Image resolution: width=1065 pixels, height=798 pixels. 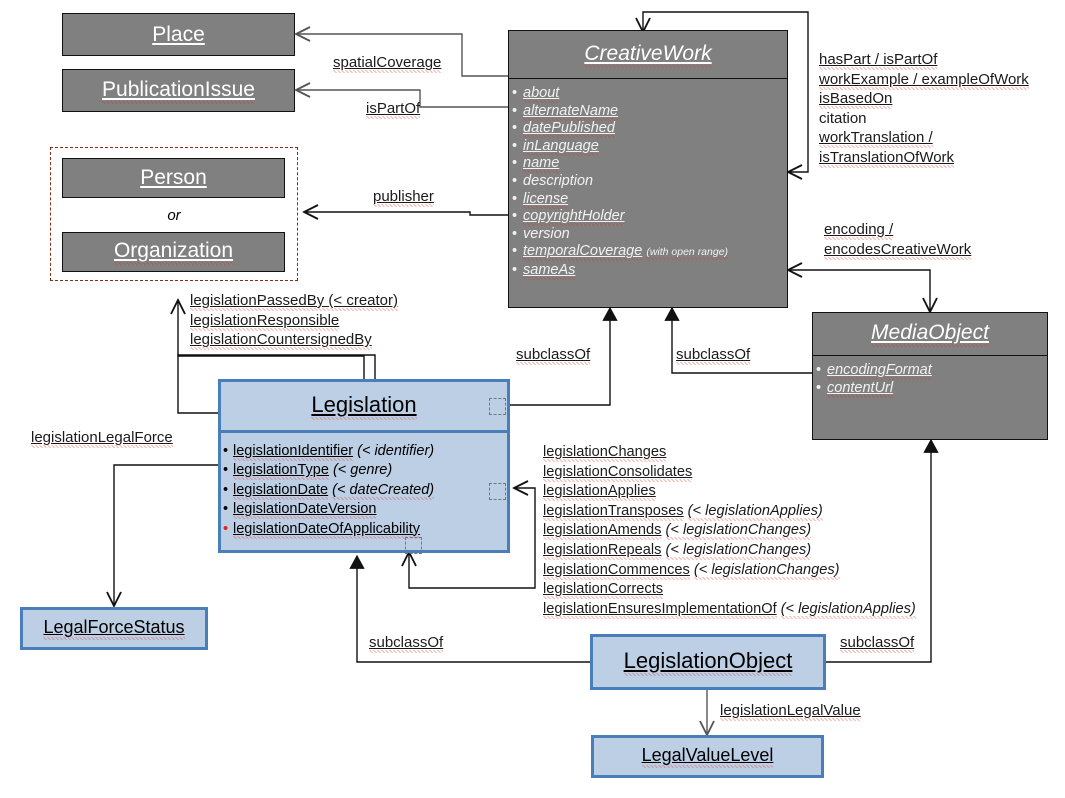 What do you see at coordinates (655, 182) in the screenshot?
I see `property-row: description` at bounding box center [655, 182].